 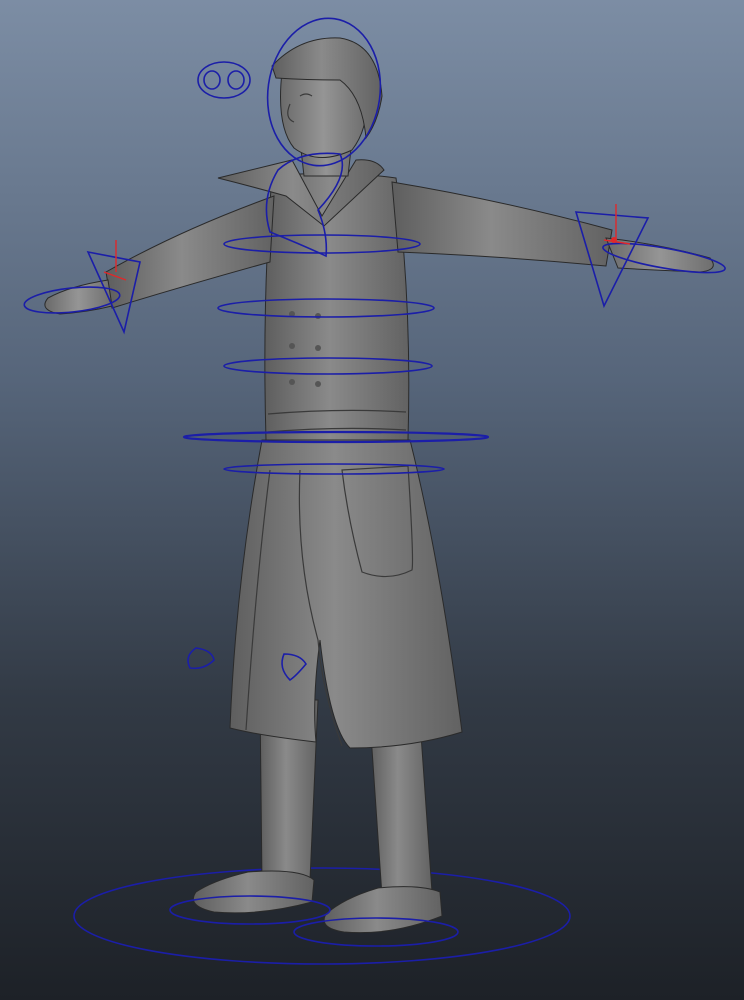 I want to click on wrist-locator, so click(x=614, y=240).